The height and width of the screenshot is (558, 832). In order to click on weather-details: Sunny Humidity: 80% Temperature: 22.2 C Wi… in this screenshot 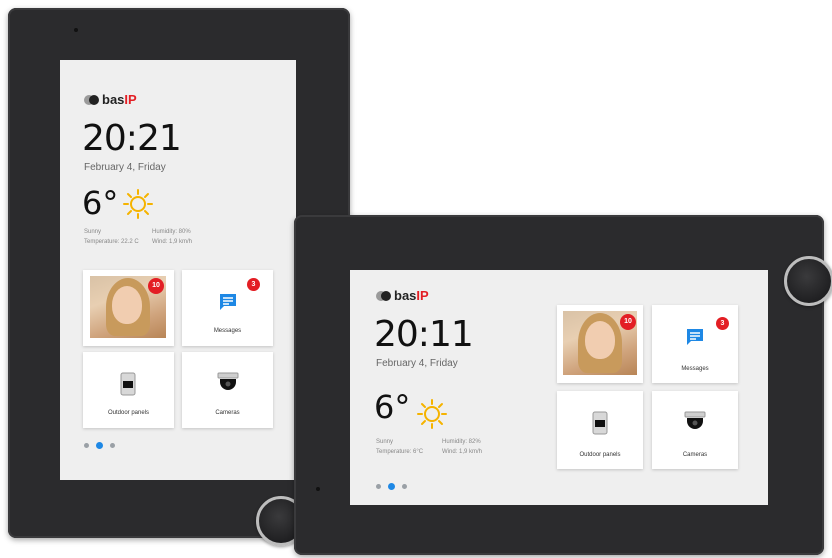, I will do `click(184, 237)`.